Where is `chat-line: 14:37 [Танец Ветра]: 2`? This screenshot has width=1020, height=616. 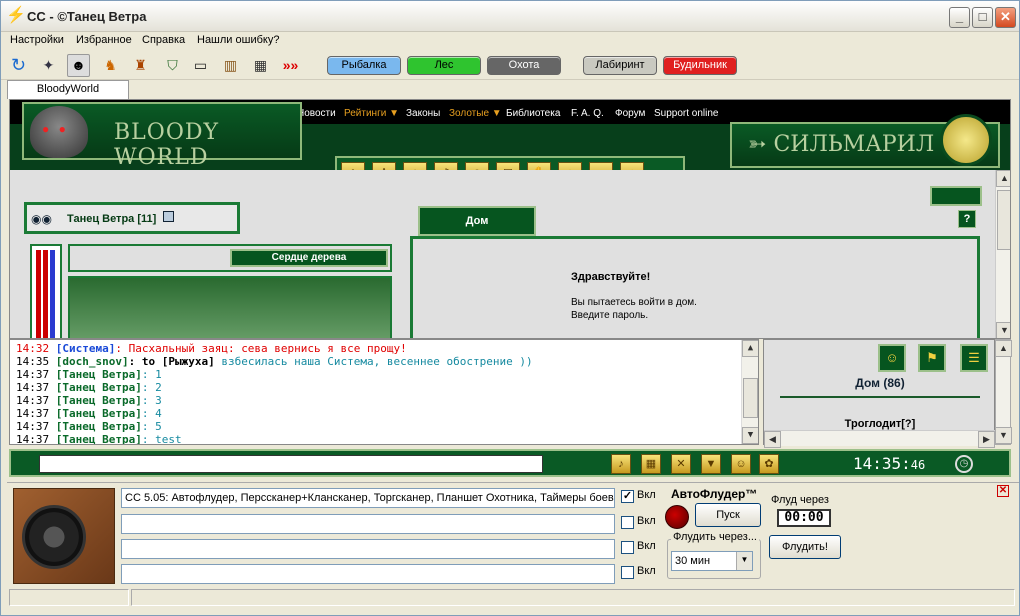 chat-line: 14:37 [Танец Ветра]: 2 is located at coordinates (89, 387).